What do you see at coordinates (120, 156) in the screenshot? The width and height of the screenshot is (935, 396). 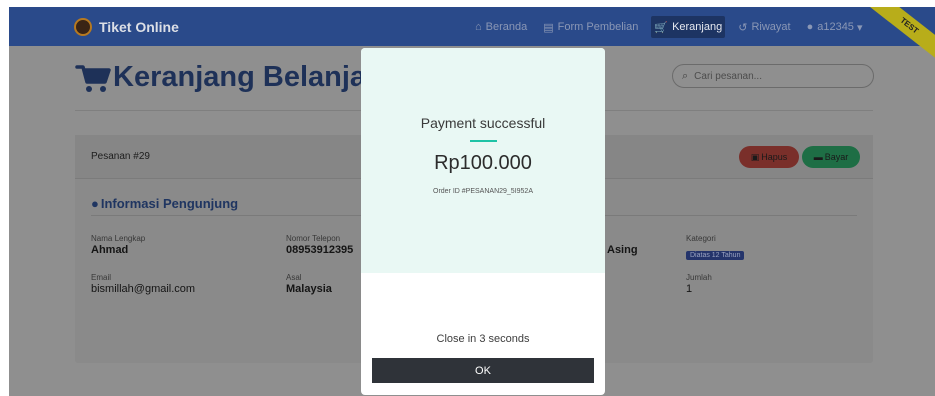 I see `order-number: Pesanan #29` at bounding box center [120, 156].